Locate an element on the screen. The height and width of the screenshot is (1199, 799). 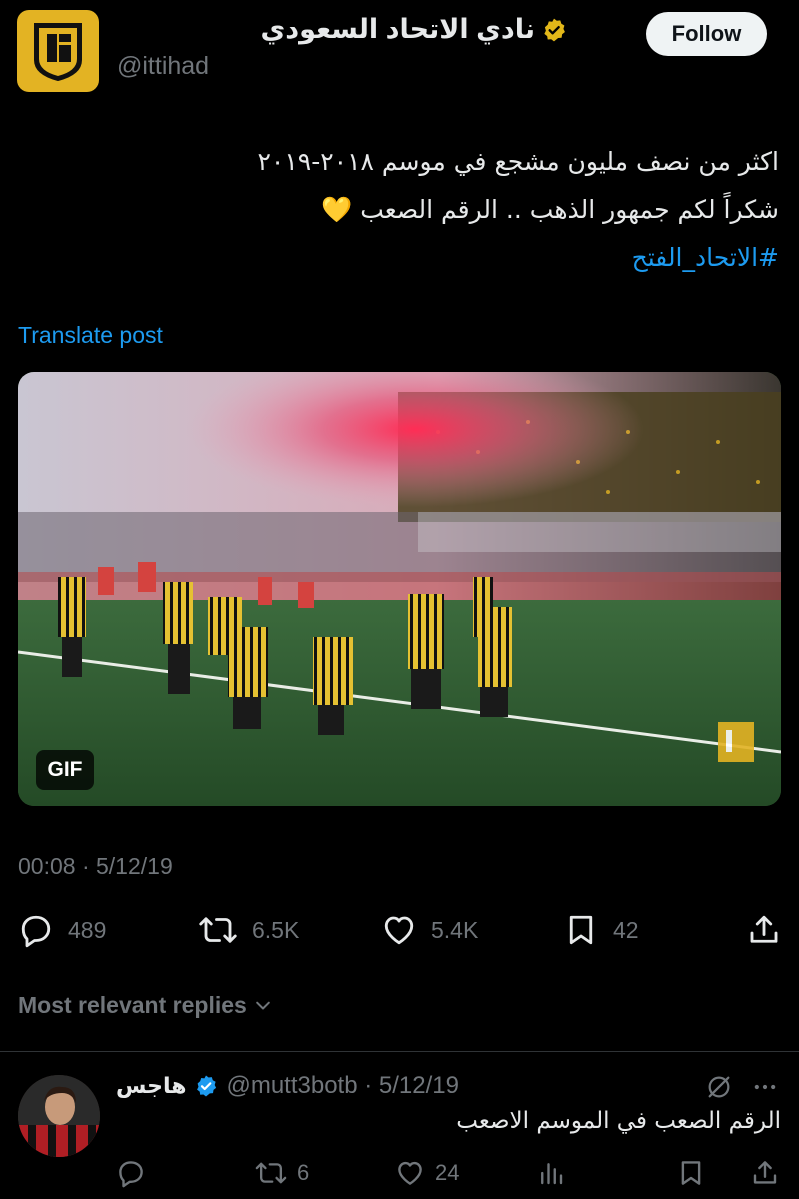
reply-count: 489 is located at coordinates (87, 929).